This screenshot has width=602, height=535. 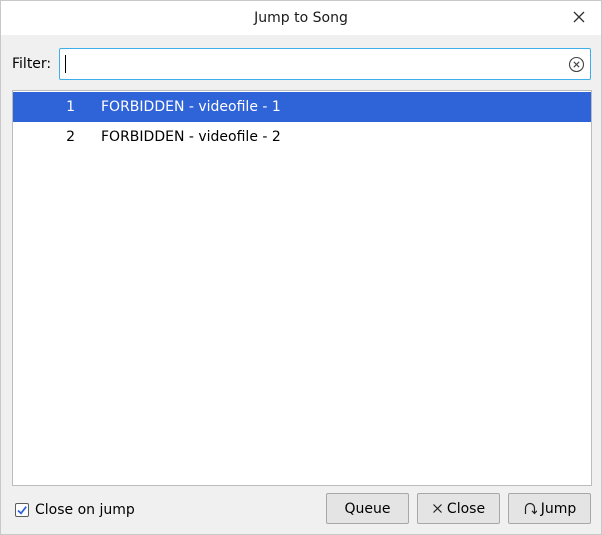 I want to click on list-item: 1 FORBIDDEN - videofile - 1, so click(x=302, y=107).